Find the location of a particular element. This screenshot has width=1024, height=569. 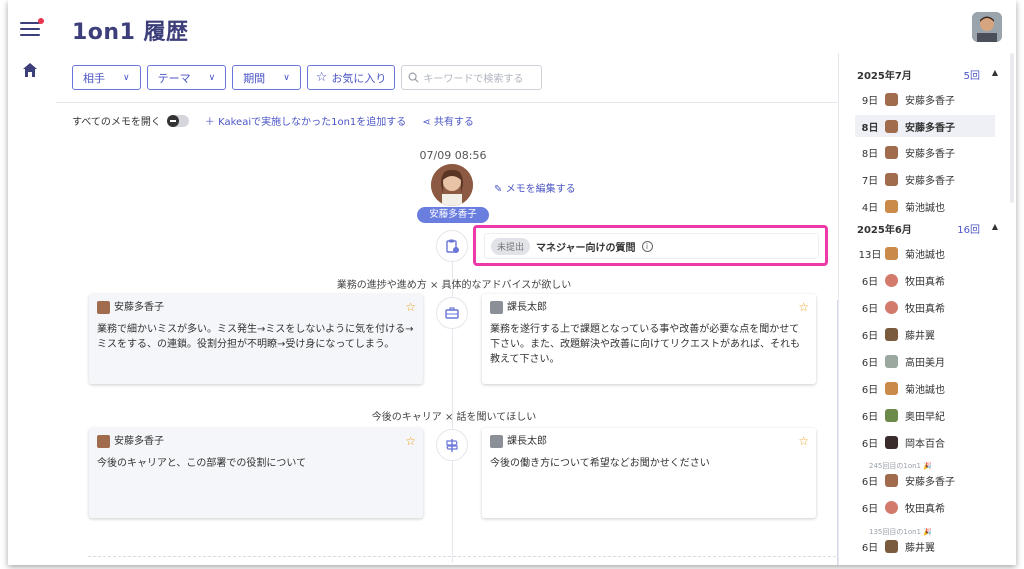

partner-filter: 相手 ∨ is located at coordinates (106, 77).